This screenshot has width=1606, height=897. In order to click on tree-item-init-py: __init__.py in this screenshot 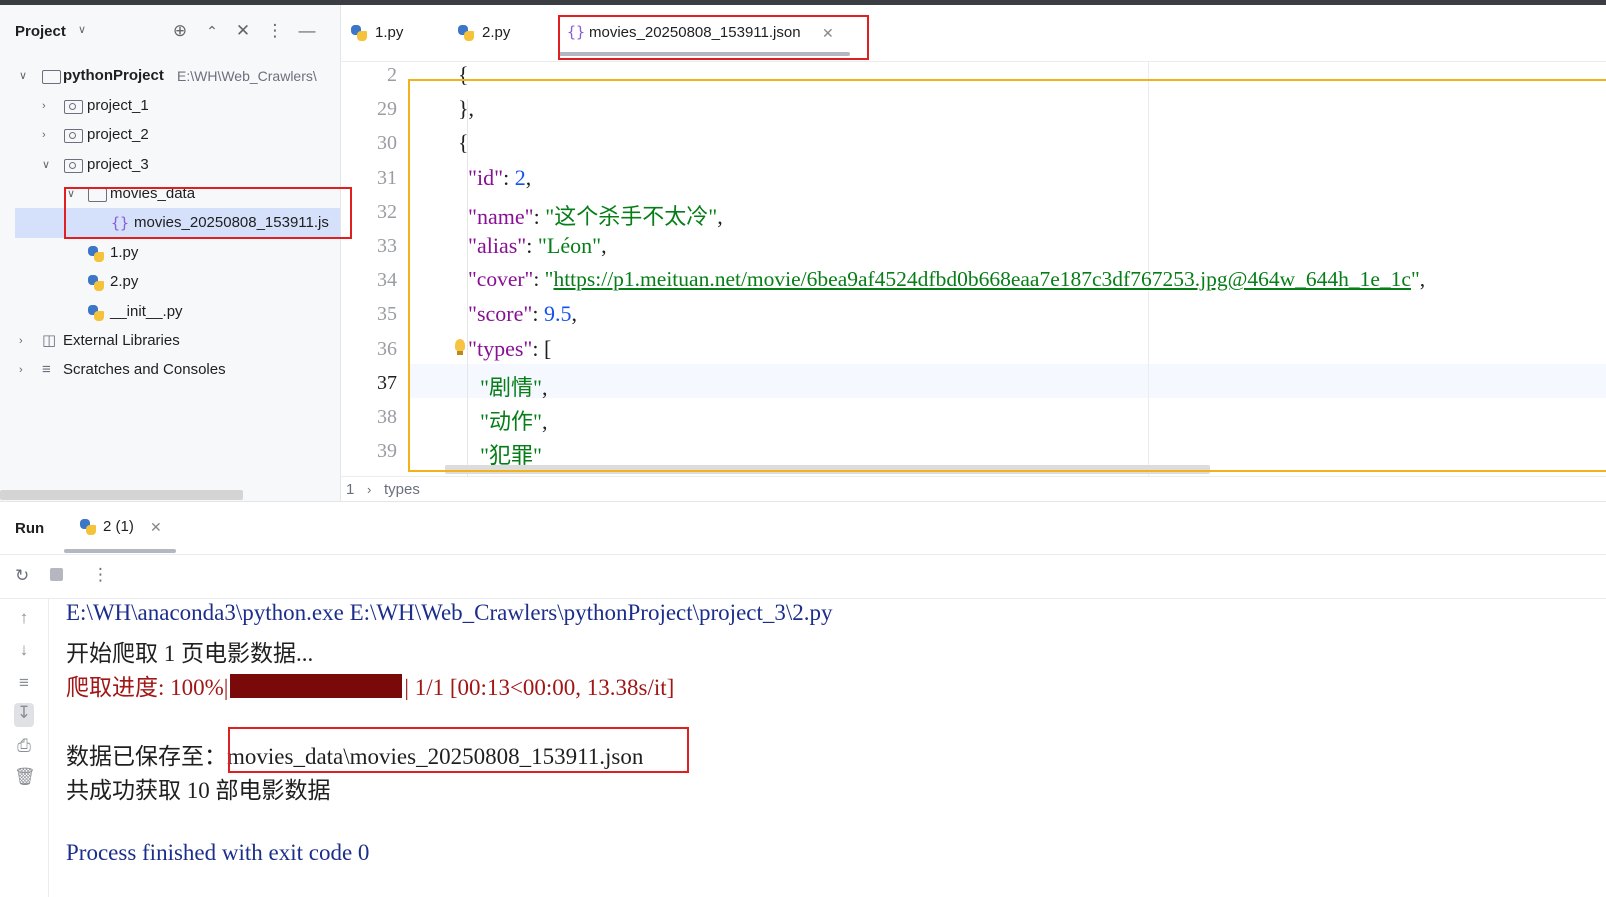, I will do `click(170, 312)`.